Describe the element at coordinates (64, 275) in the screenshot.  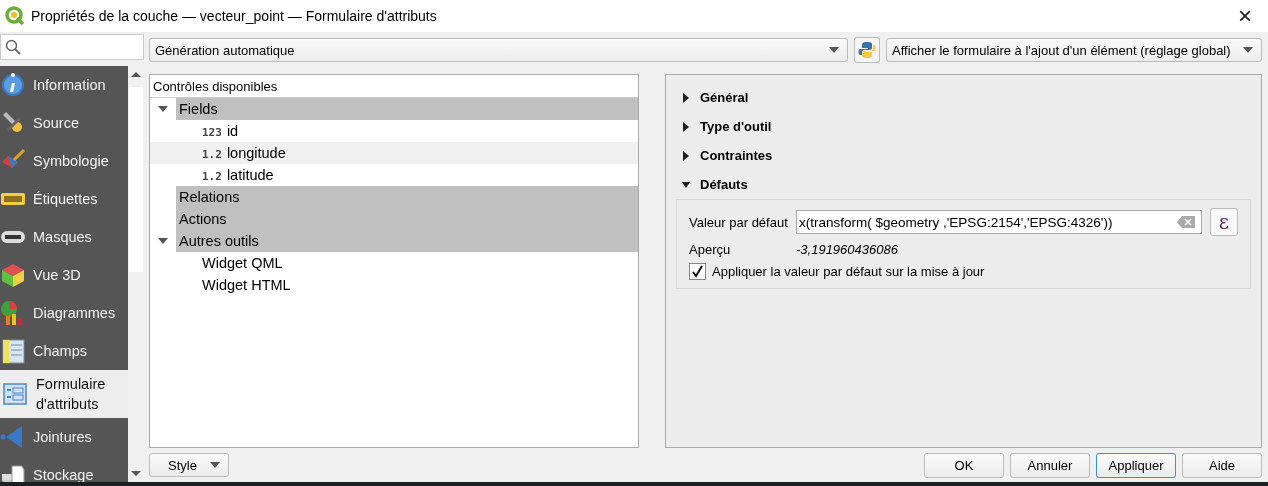
I see `sidebar-item: Vue 3D` at that location.